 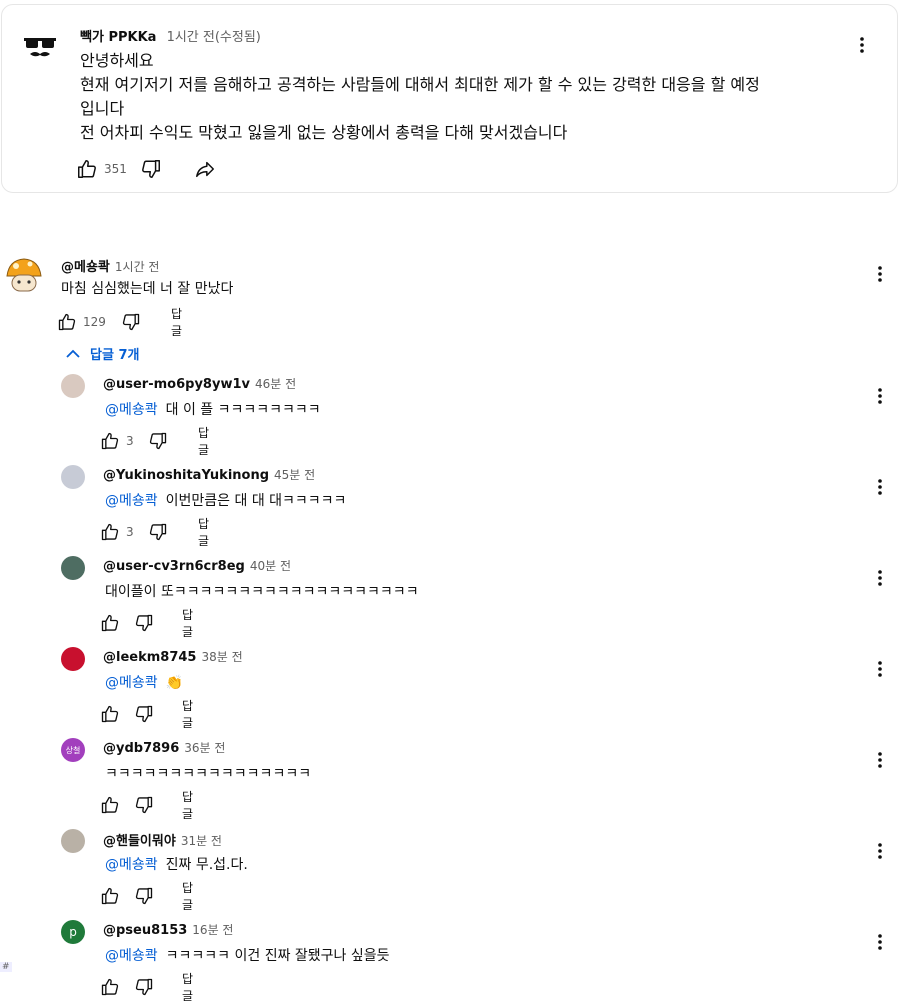 I want to click on reply-timestamp: 40분 전, so click(x=270, y=566).